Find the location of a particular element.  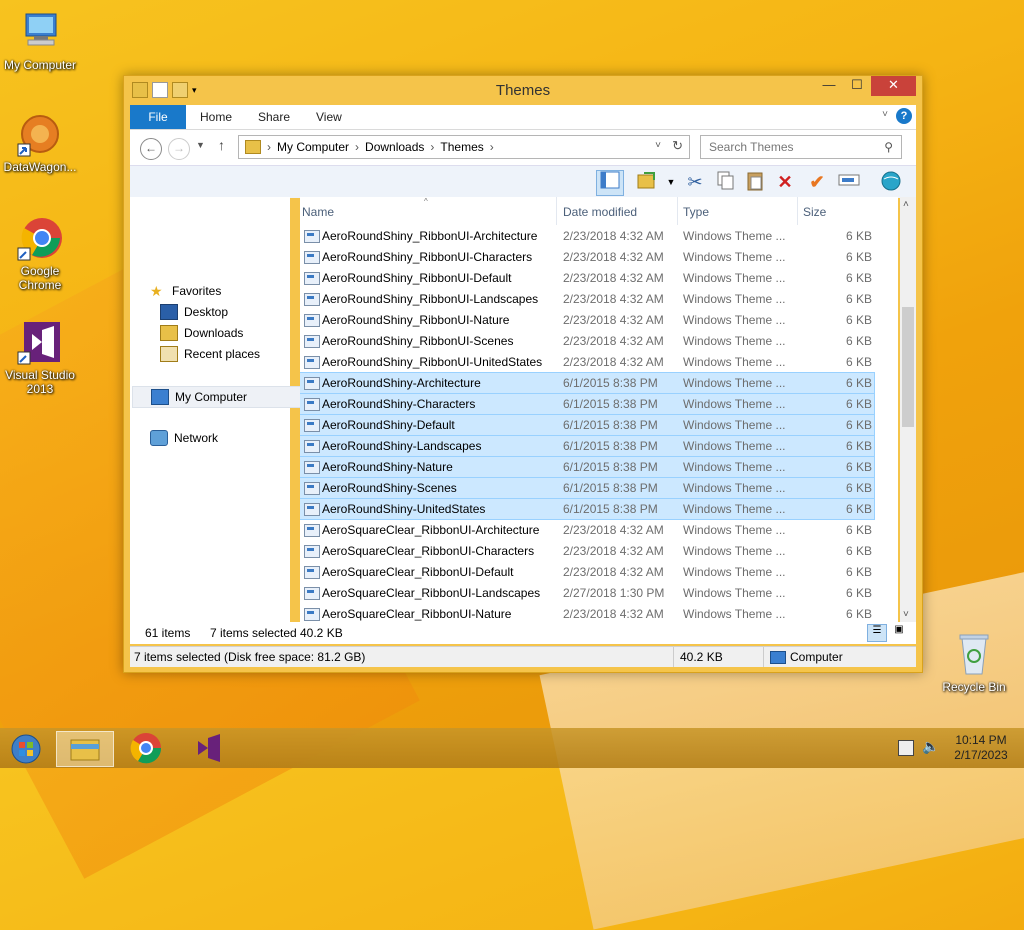

column-header-type: Type is located at coordinates (696, 215).